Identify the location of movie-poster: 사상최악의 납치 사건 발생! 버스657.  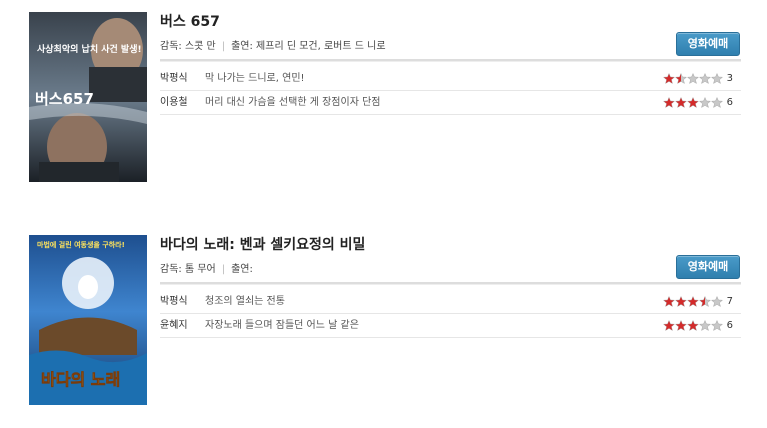
(88, 97).